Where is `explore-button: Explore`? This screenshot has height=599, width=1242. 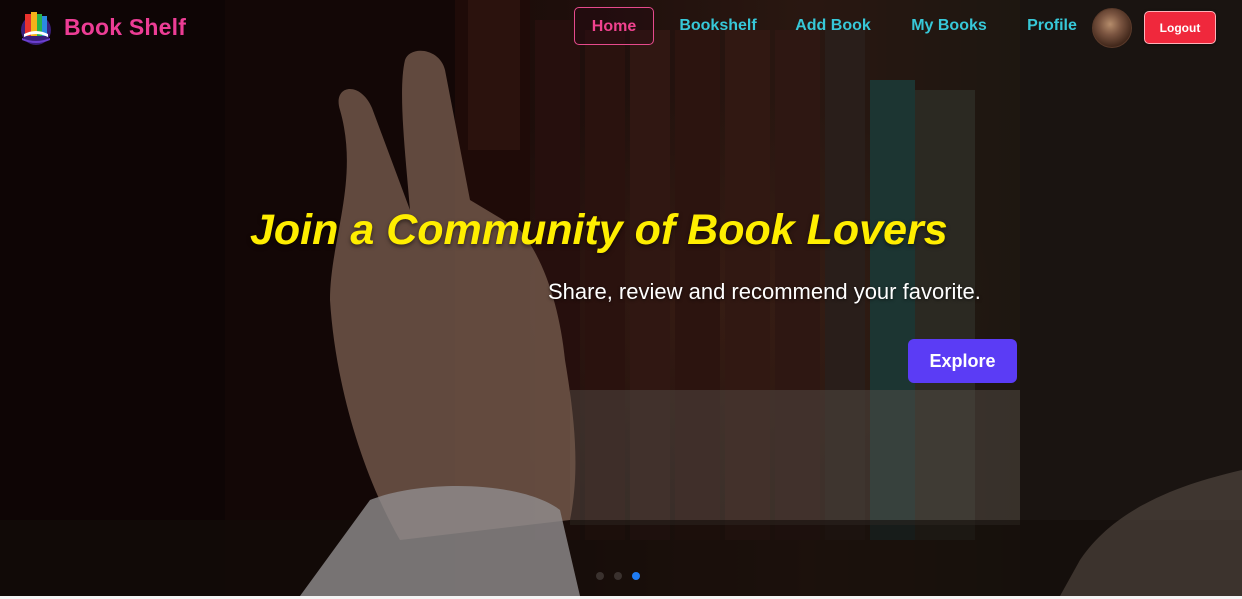 explore-button: Explore is located at coordinates (962, 361).